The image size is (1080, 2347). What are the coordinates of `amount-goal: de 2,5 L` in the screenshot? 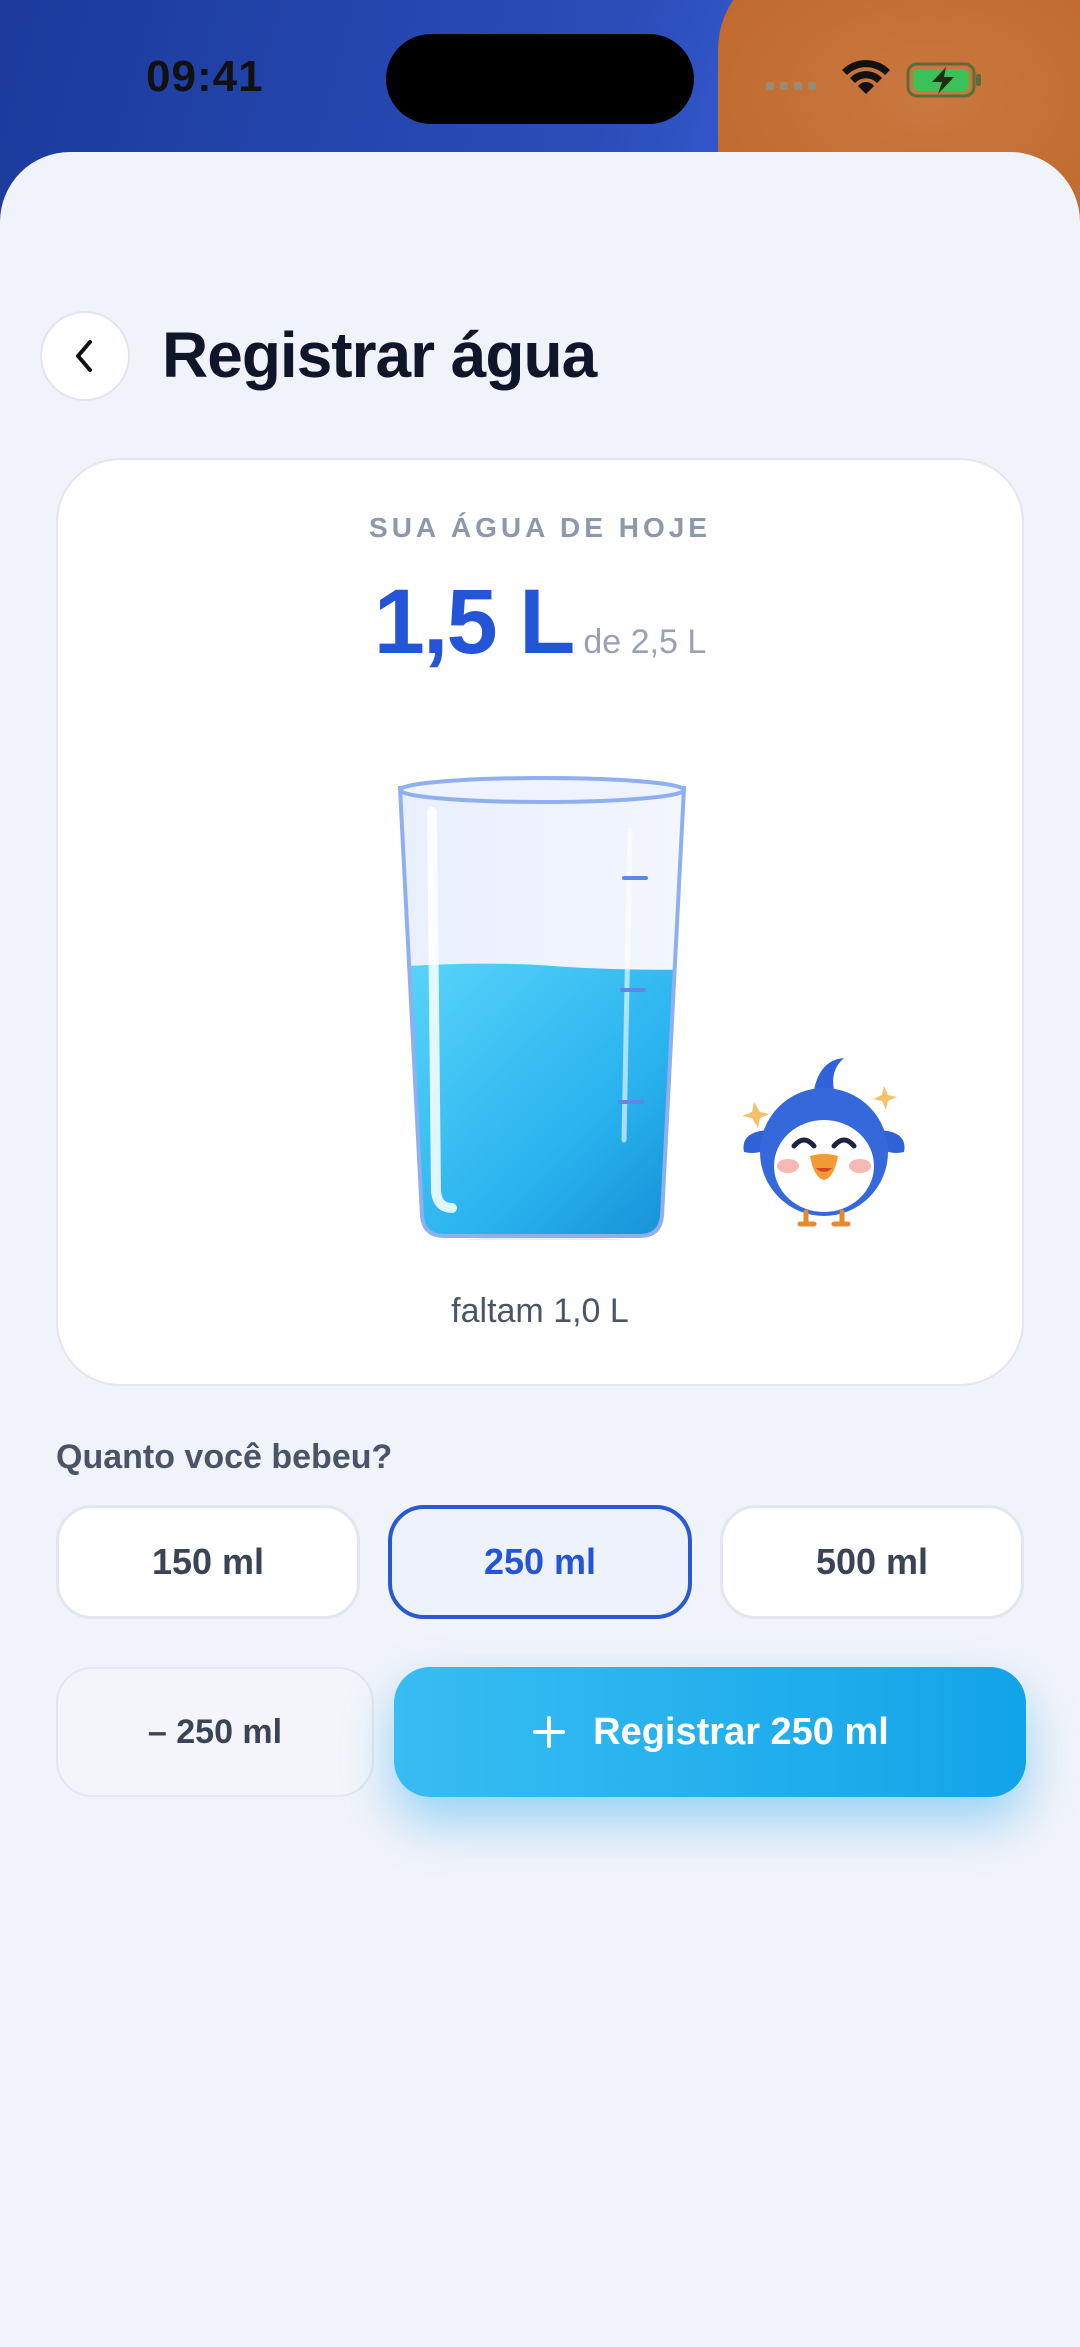 It's located at (645, 642).